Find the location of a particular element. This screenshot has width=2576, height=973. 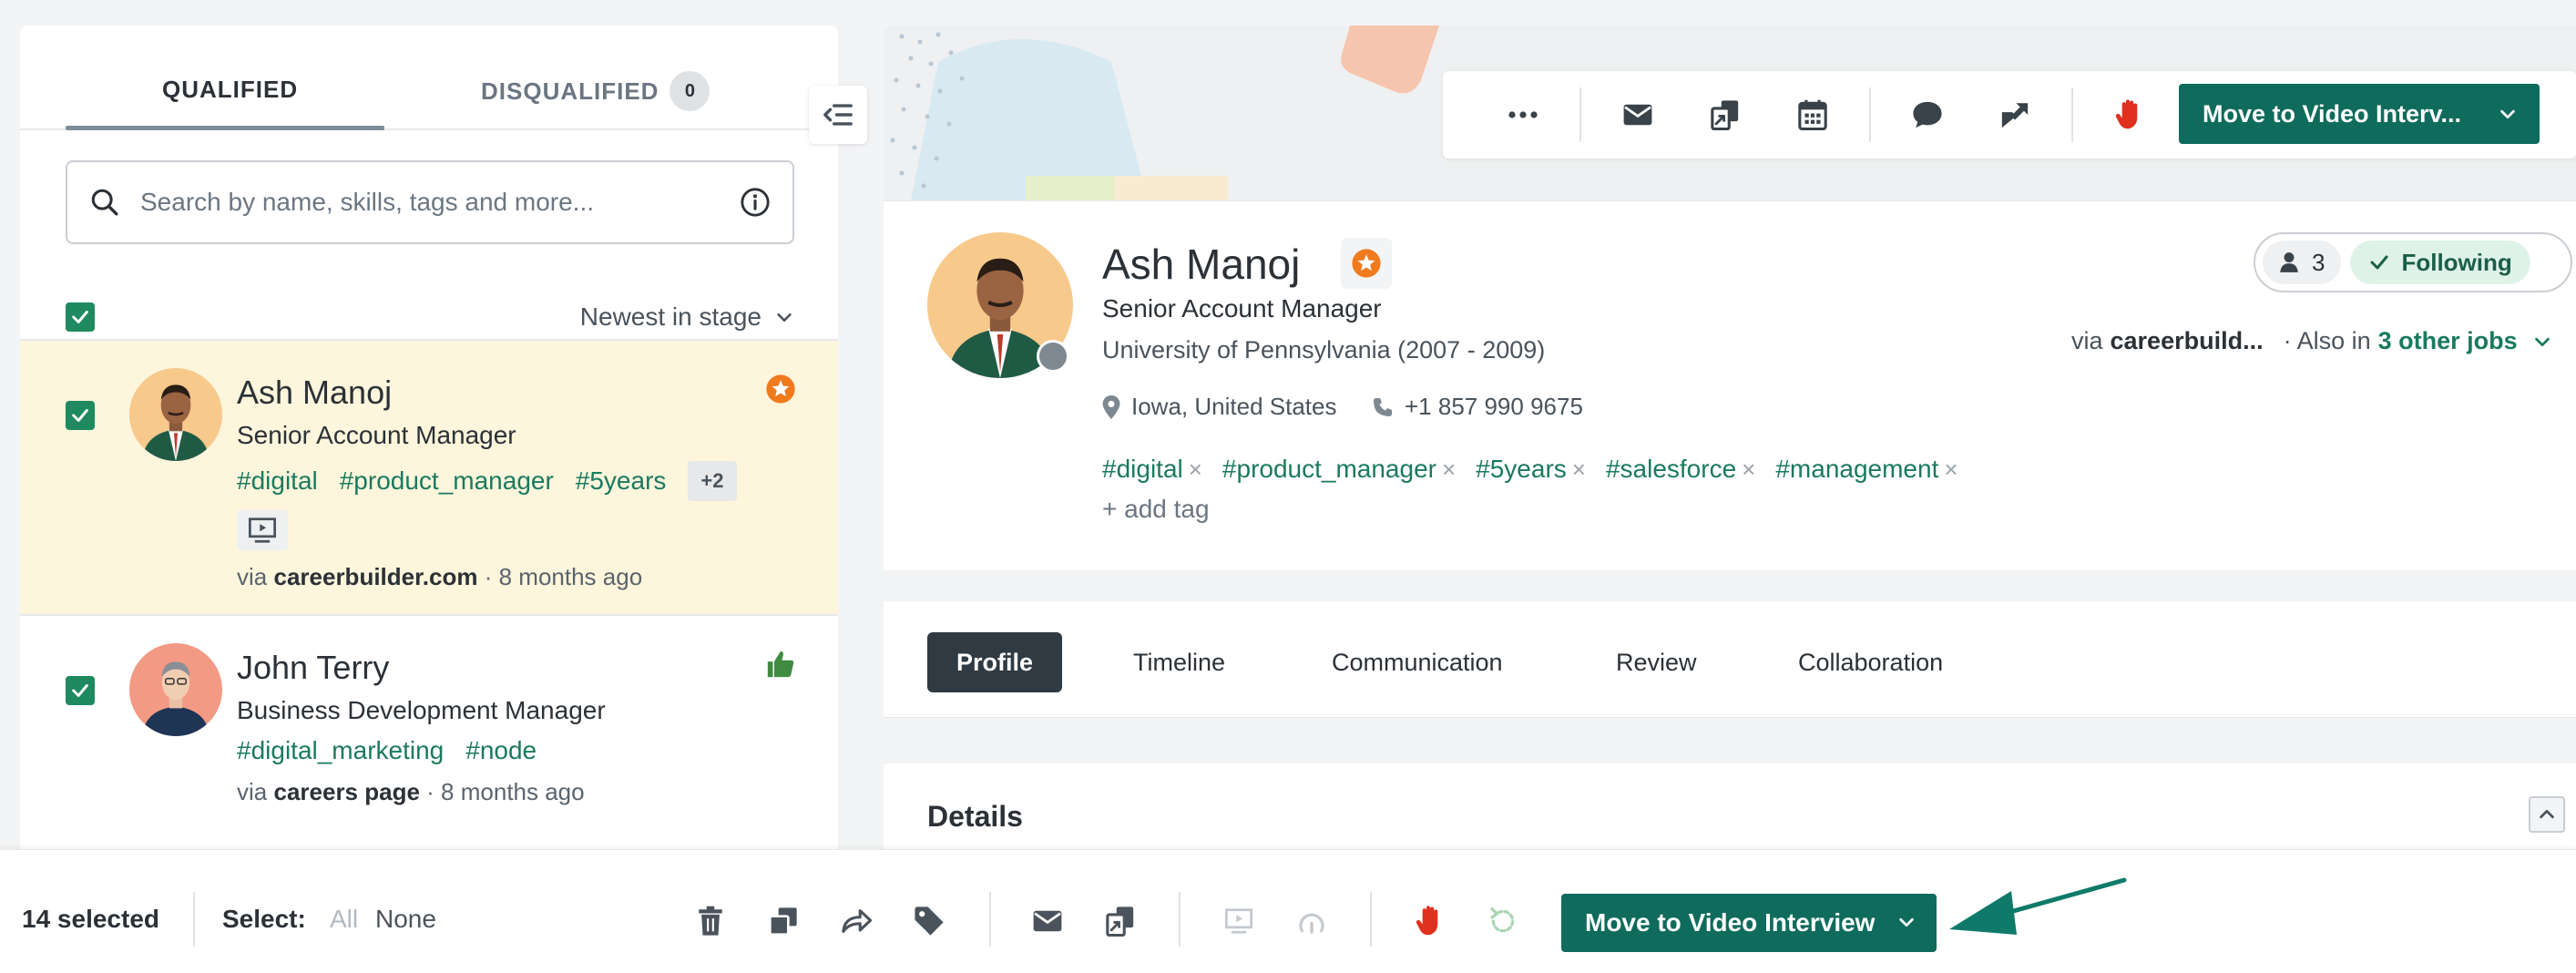

bulk-move-stage-button: Move to Video Interview is located at coordinates (1749, 923).